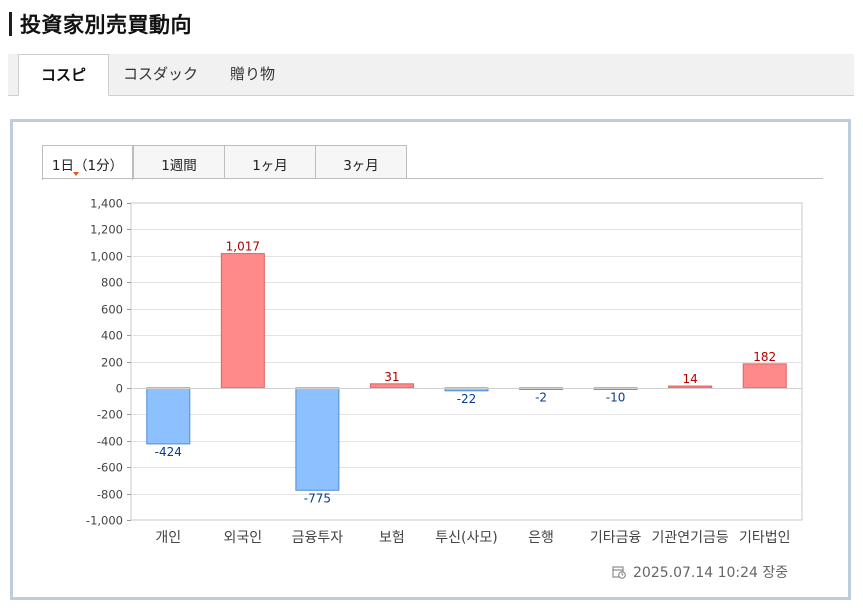 This screenshot has width=863, height=611. I want to click on y-tick-label: -800, so click(110, 495).